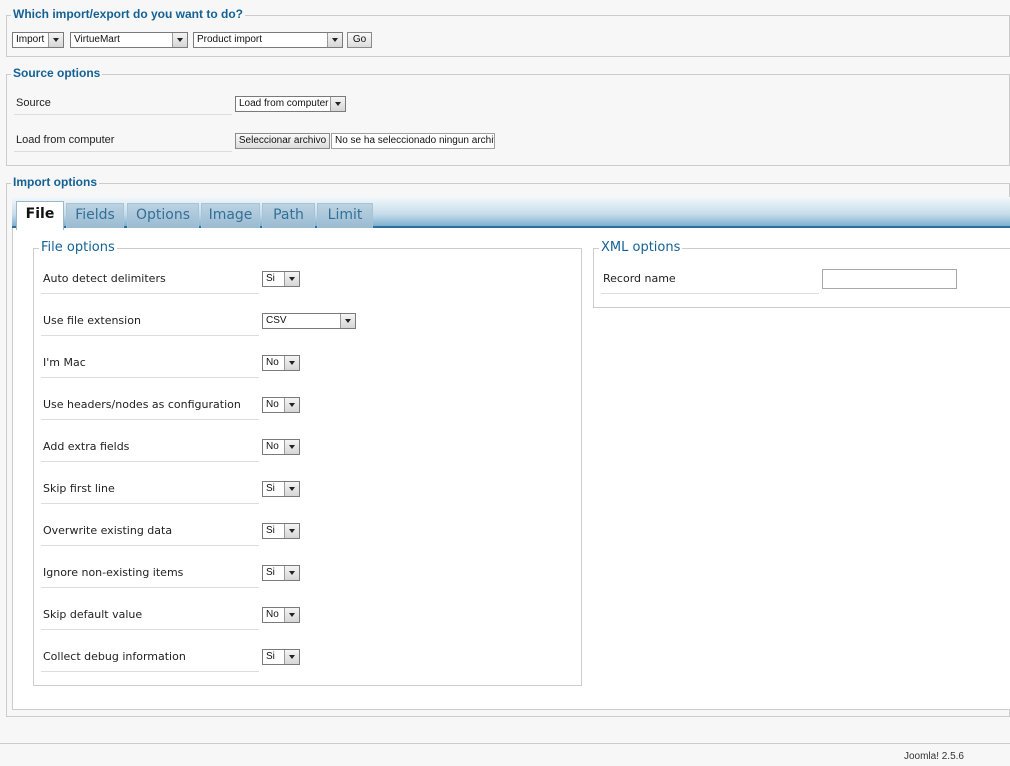 The width and height of the screenshot is (1010, 766). I want to click on choose-file-button: Seleccionar archivo, so click(282, 141).